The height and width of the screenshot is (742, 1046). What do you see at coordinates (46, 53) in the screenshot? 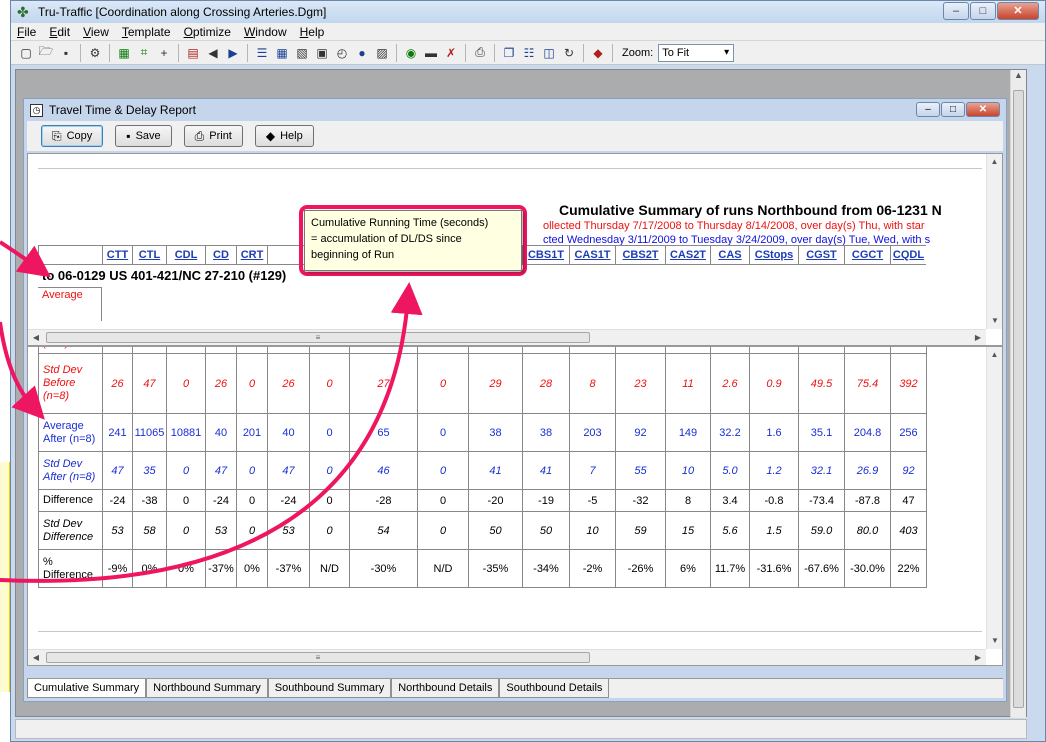
I see `open-folder-icon: 🗁` at bounding box center [46, 53].